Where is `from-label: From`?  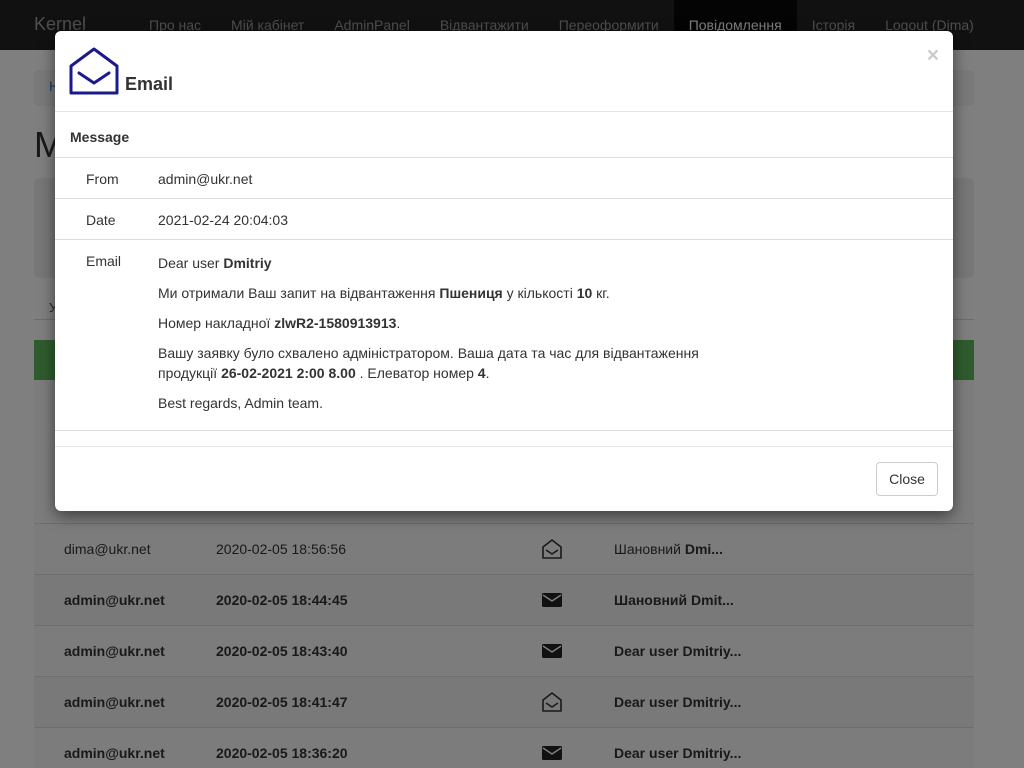 from-label: From is located at coordinates (102, 179).